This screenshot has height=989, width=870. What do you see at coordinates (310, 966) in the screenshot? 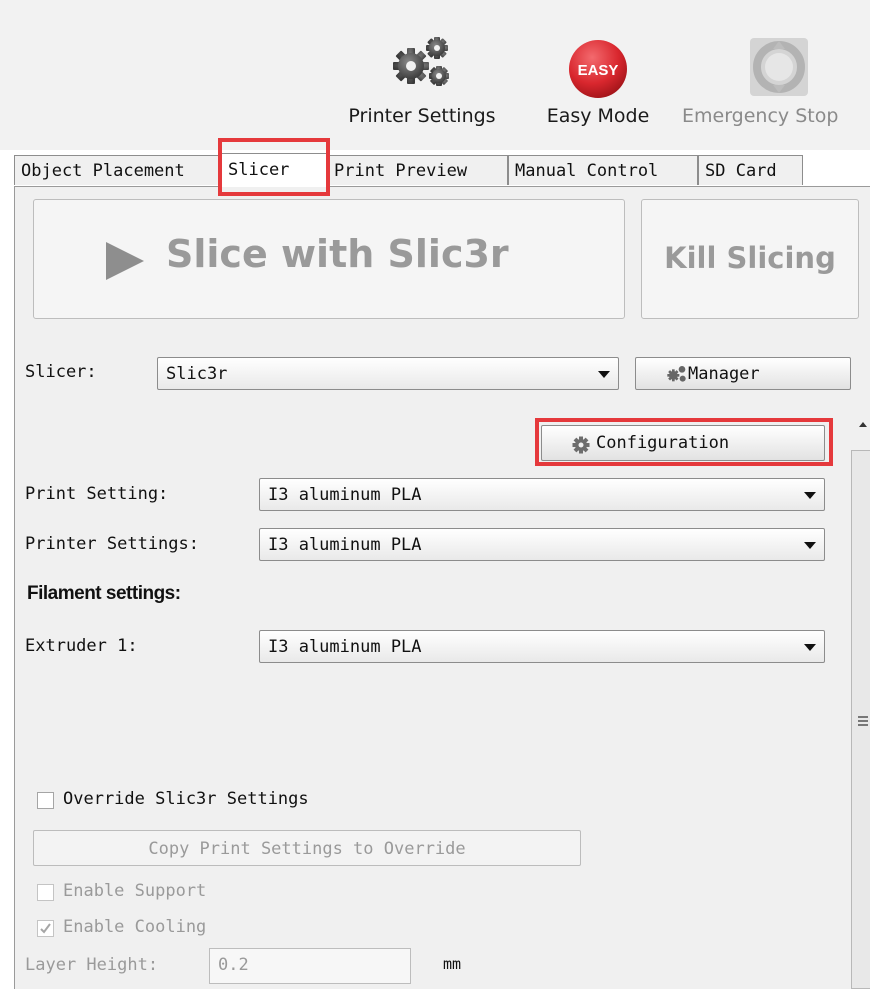
I see `layer-height-input: 0.2` at bounding box center [310, 966].